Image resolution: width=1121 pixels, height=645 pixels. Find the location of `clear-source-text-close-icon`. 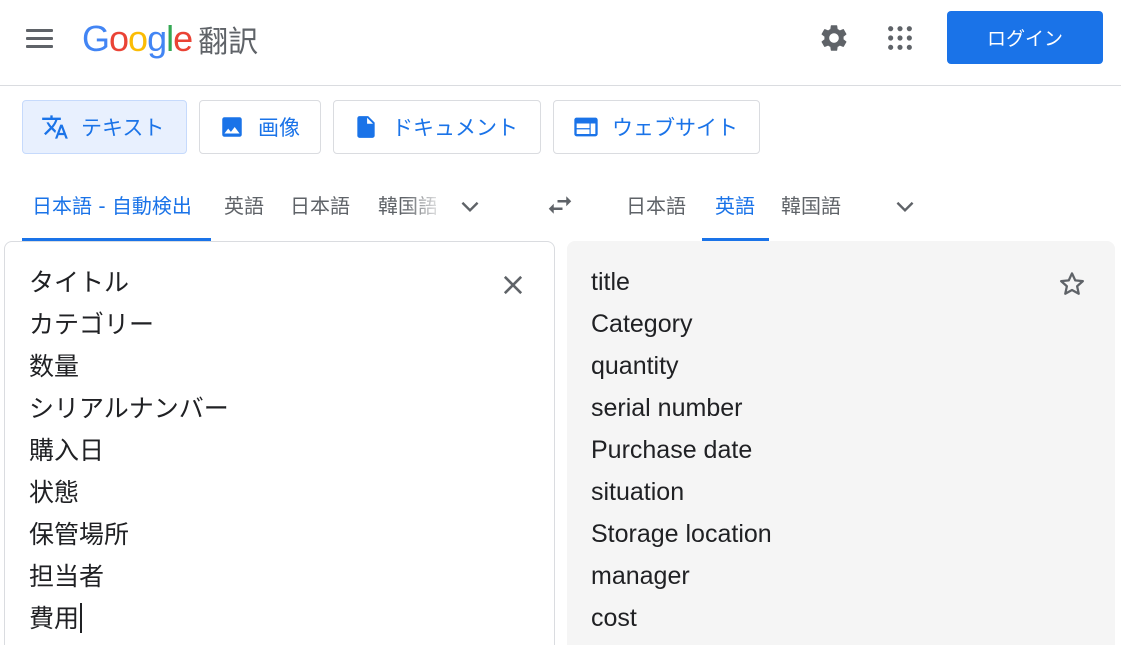

clear-source-text-close-icon is located at coordinates (513, 285).